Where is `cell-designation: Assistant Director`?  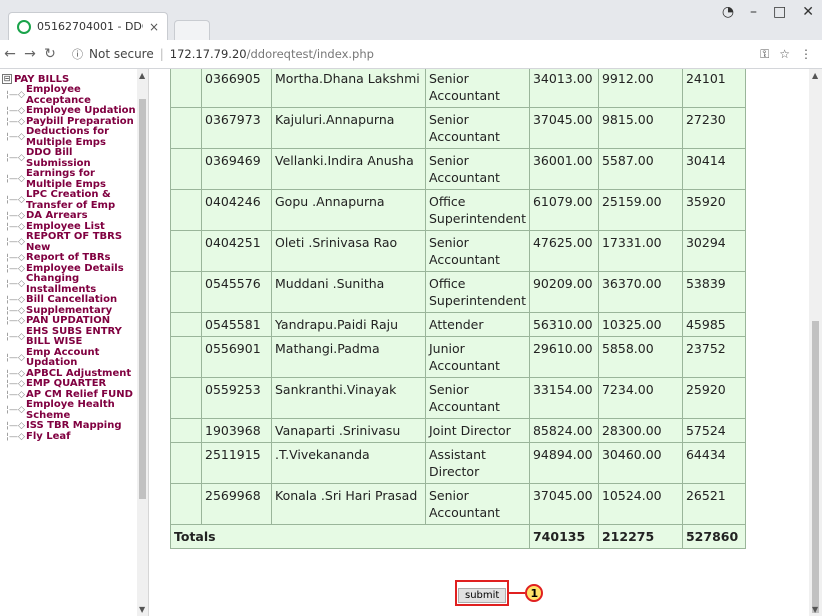 cell-designation: Assistant Director is located at coordinates (477, 463).